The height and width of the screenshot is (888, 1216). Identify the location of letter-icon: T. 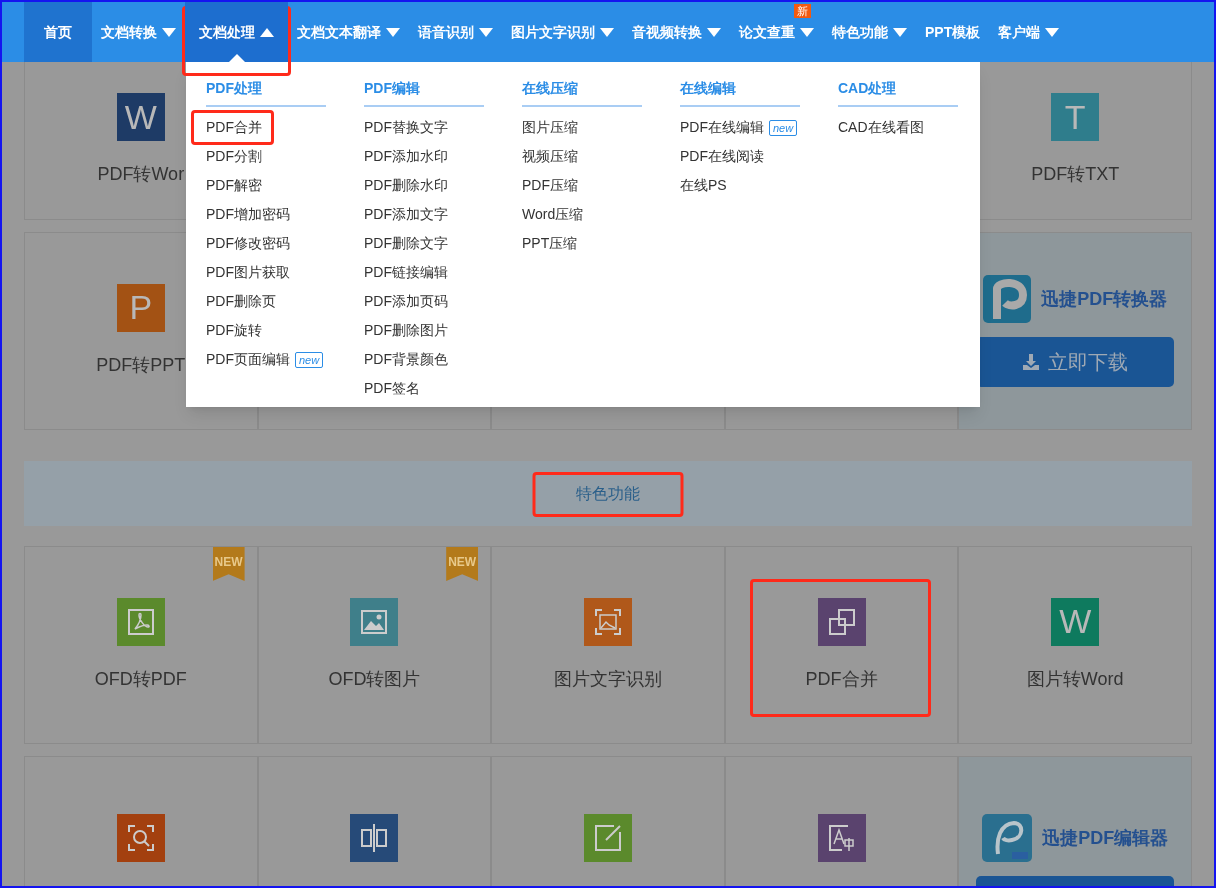
(1075, 117).